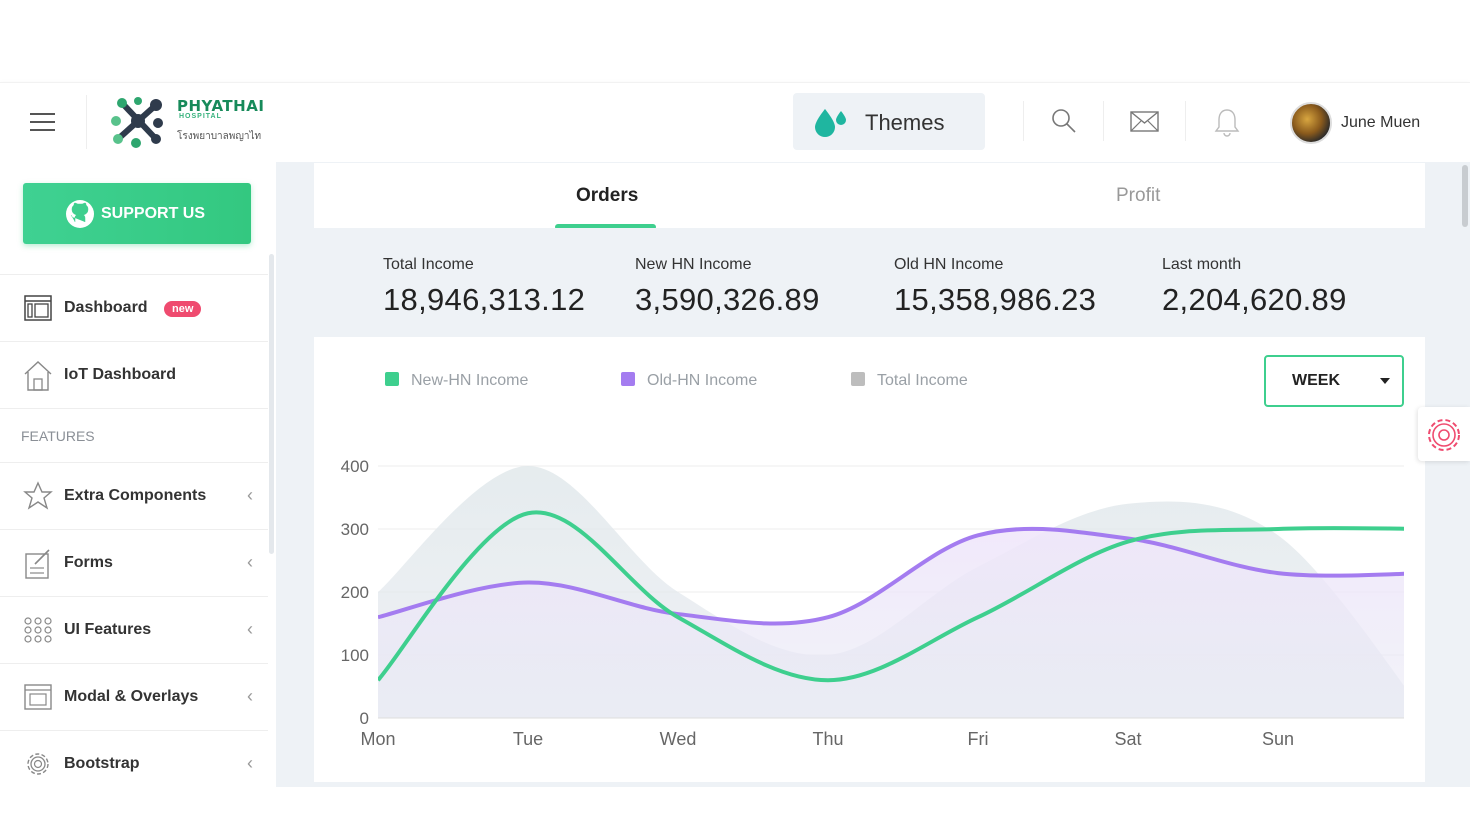 This screenshot has width=1470, height=825. I want to click on sidebar-scrollbar, so click(271, 404).